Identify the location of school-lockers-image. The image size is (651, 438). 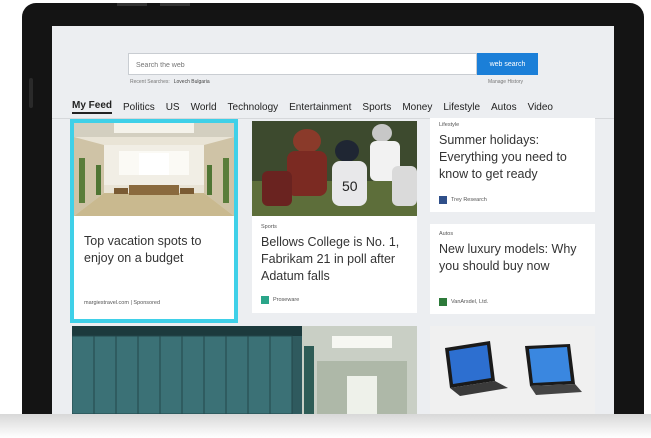
(244, 370).